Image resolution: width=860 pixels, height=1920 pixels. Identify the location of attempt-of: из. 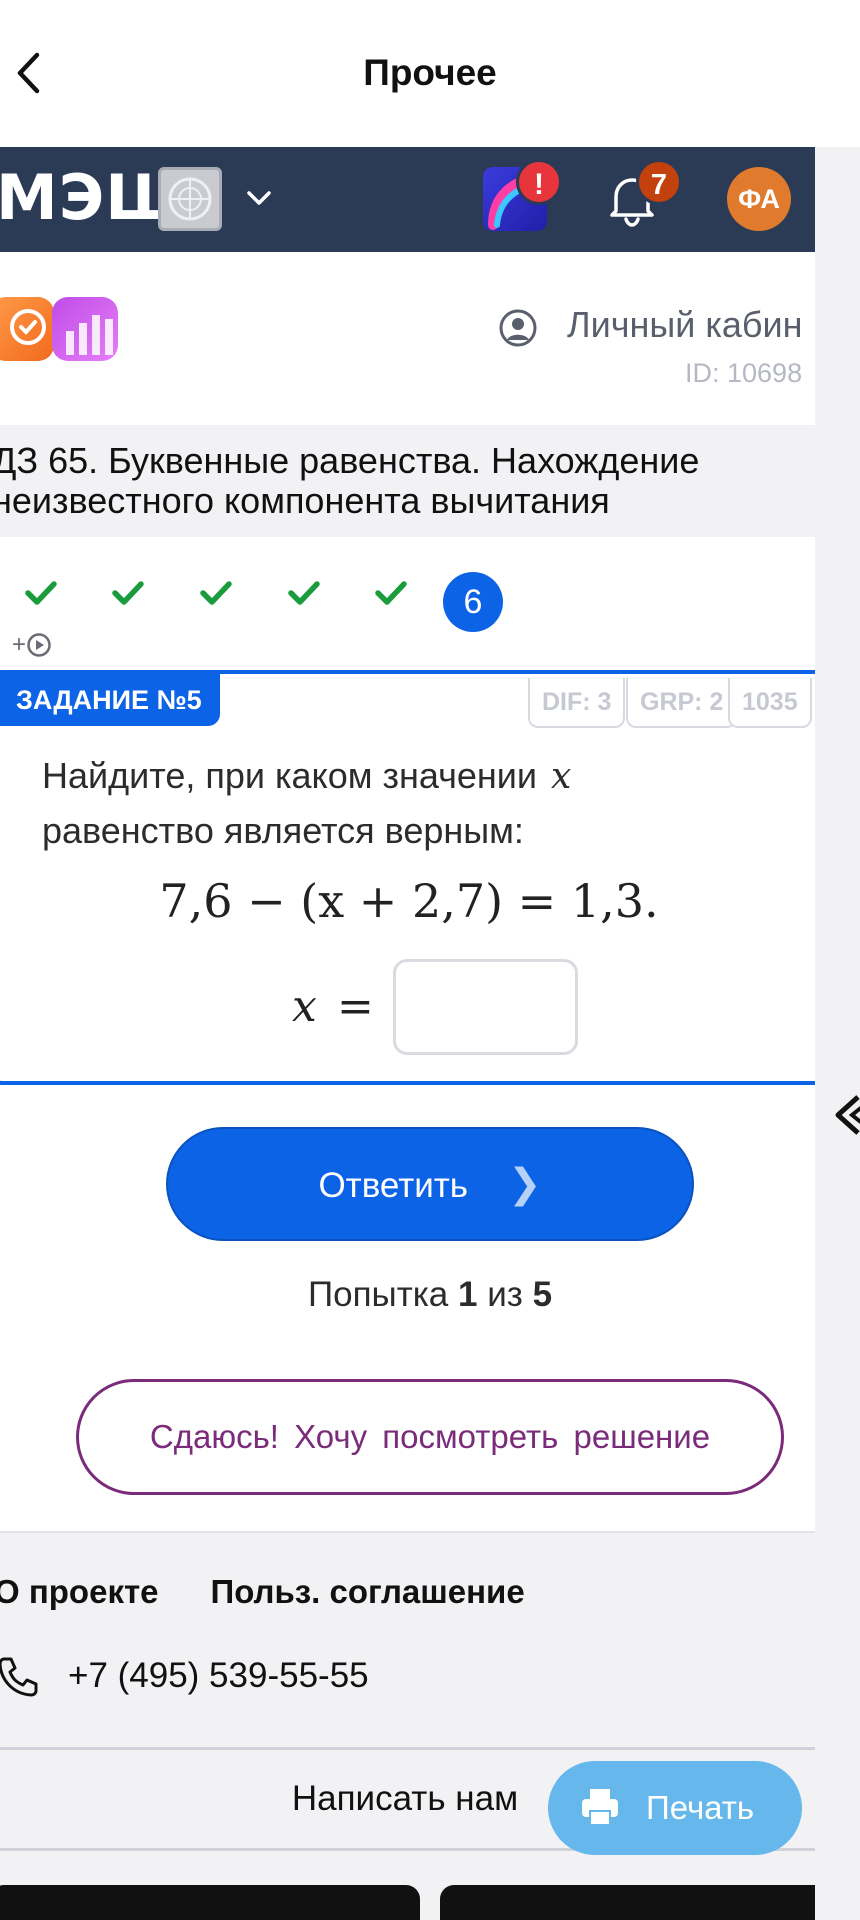
(505, 1294).